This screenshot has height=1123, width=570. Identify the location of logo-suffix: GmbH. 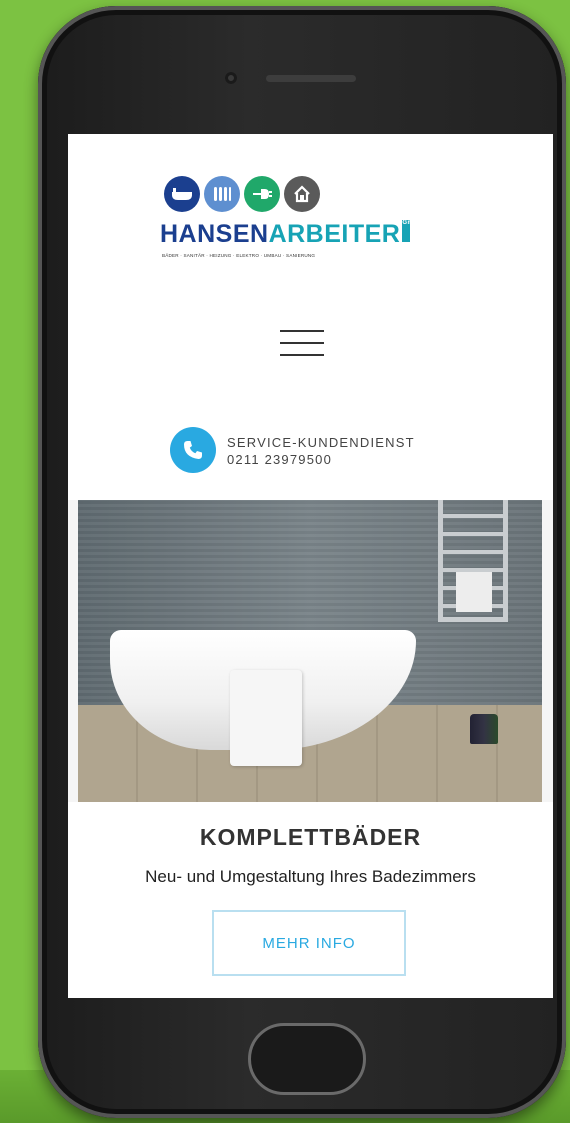
(412, 231).